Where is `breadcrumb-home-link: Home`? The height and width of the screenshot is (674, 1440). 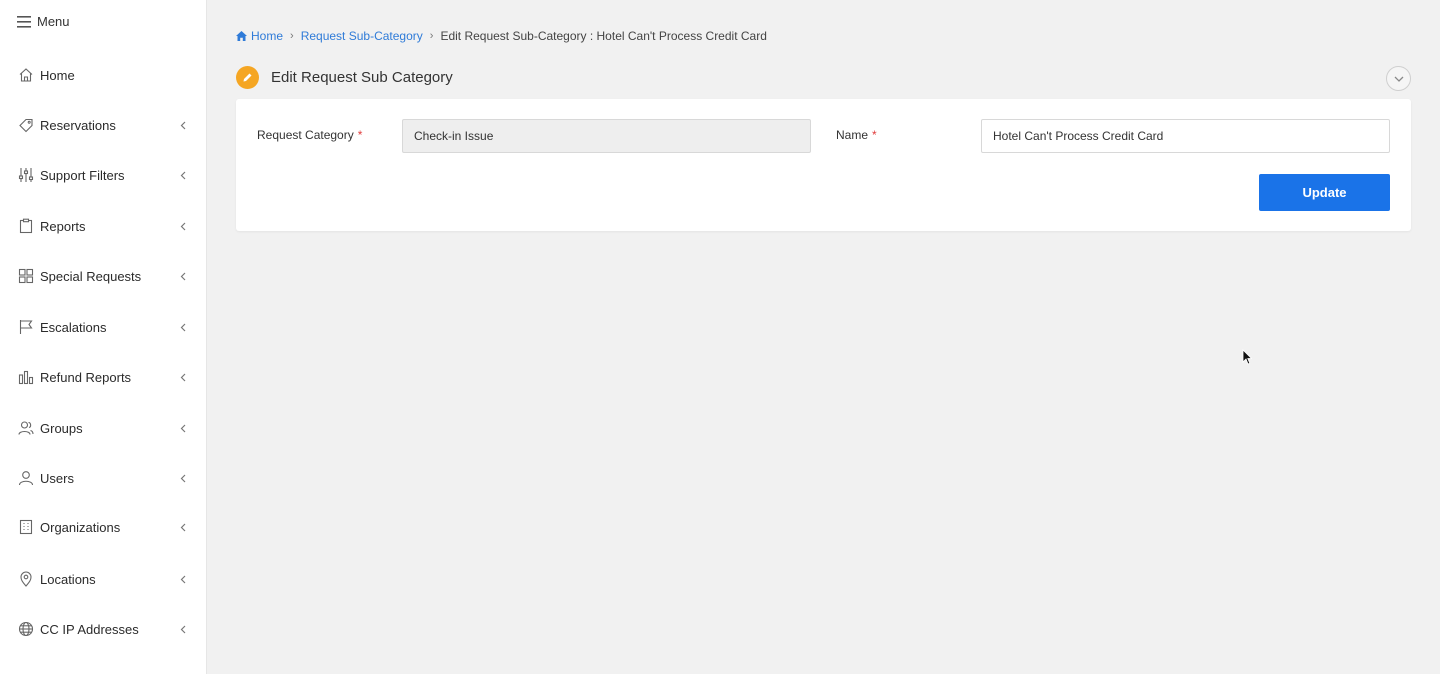 breadcrumb-home-link: Home is located at coordinates (259, 36).